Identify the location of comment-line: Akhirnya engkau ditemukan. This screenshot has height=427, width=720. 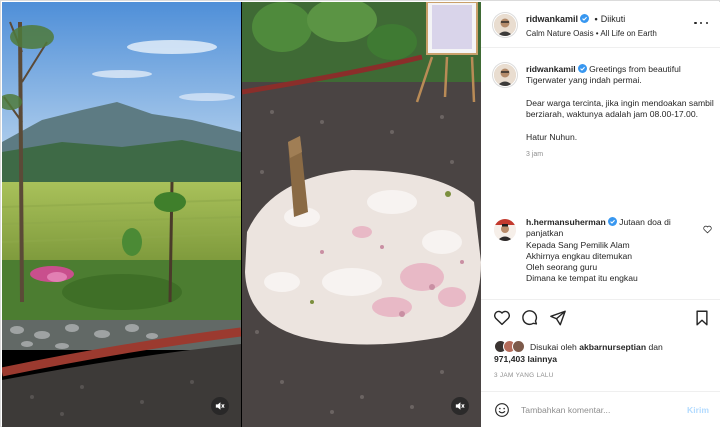
(579, 255).